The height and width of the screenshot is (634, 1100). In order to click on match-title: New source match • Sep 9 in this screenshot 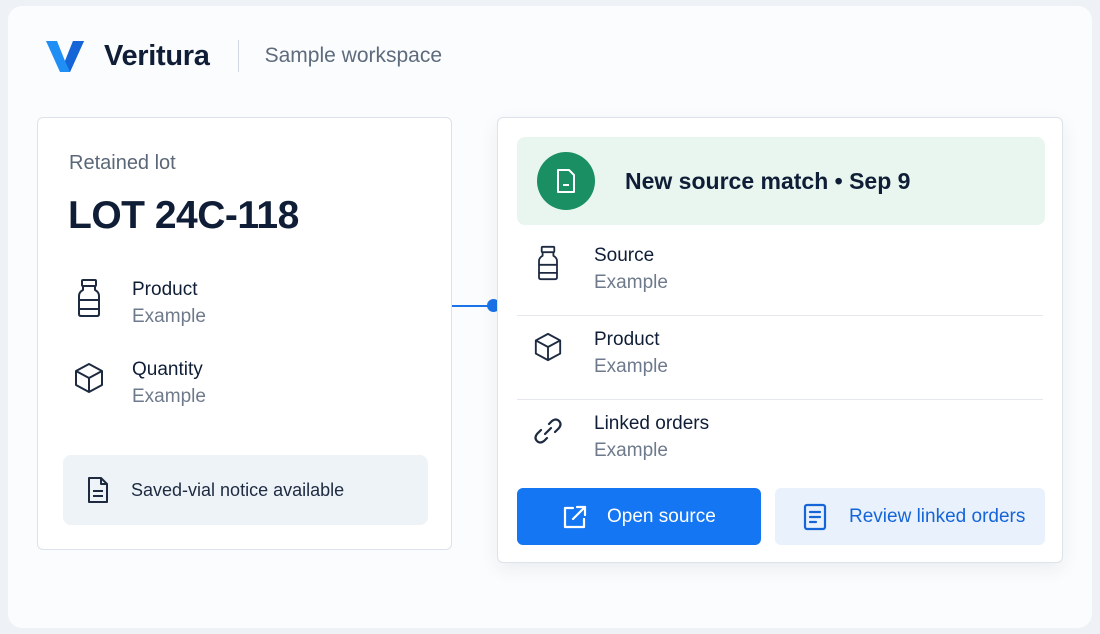, I will do `click(768, 180)`.